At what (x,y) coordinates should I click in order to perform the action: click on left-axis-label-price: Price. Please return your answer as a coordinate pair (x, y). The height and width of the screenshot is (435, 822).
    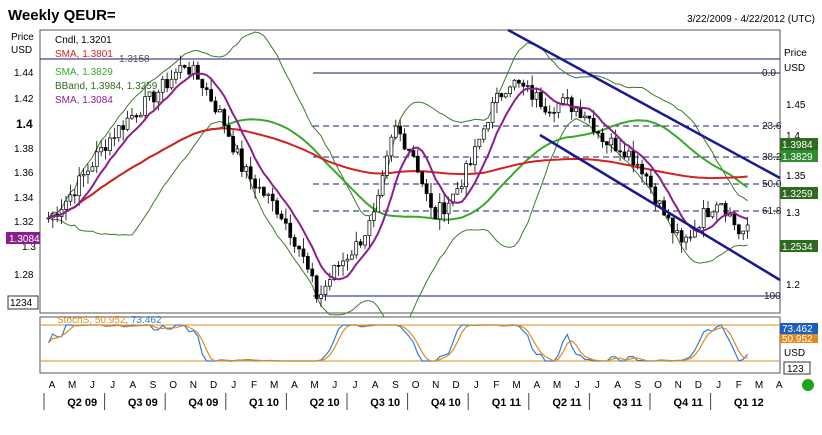
    Looking at the image, I should click on (22, 37).